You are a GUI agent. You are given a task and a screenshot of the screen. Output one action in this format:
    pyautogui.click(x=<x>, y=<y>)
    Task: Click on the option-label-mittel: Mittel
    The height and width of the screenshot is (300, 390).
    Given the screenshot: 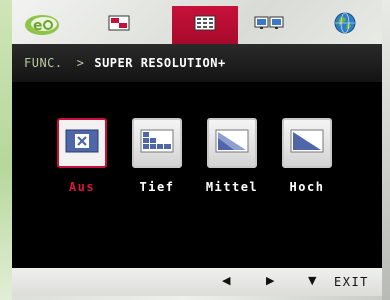 What is the action you would take?
    pyautogui.click(x=232, y=187)
    